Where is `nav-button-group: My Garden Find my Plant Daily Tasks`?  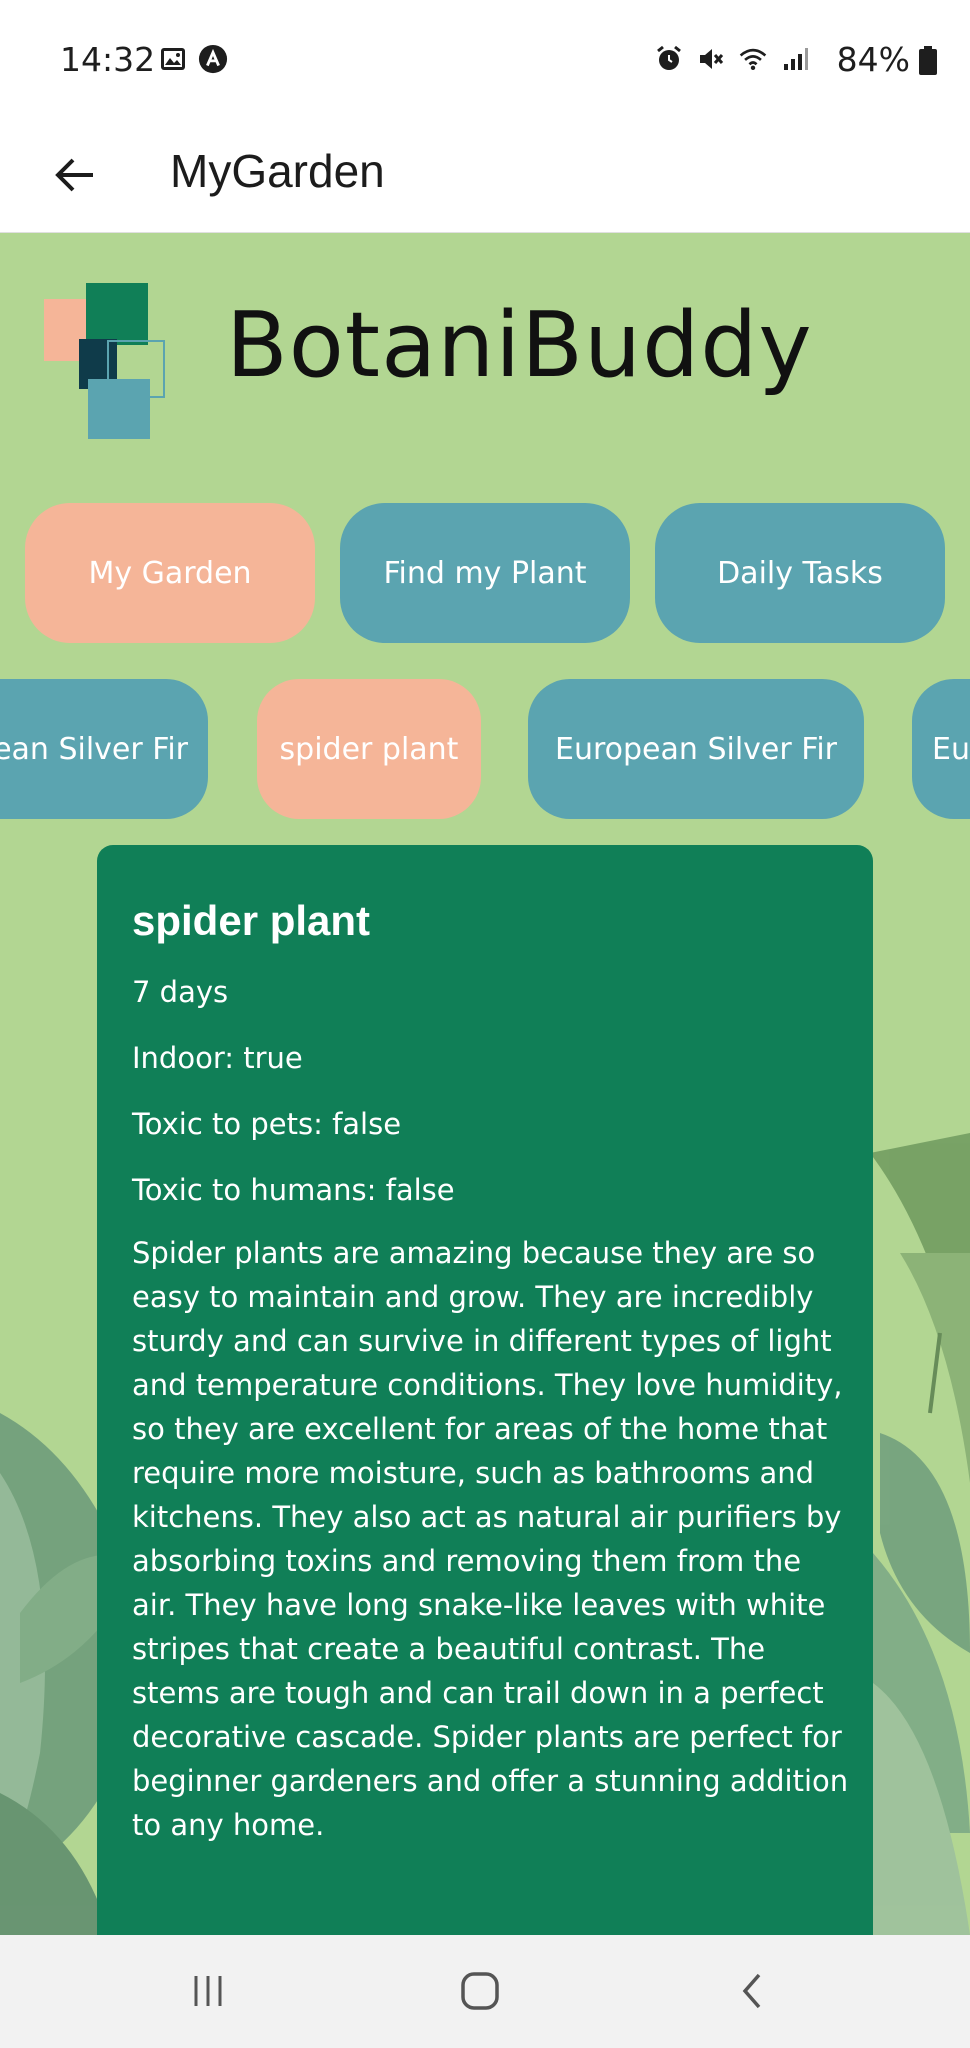 nav-button-group: My Garden Find my Plant Daily Tasks is located at coordinates (485, 573).